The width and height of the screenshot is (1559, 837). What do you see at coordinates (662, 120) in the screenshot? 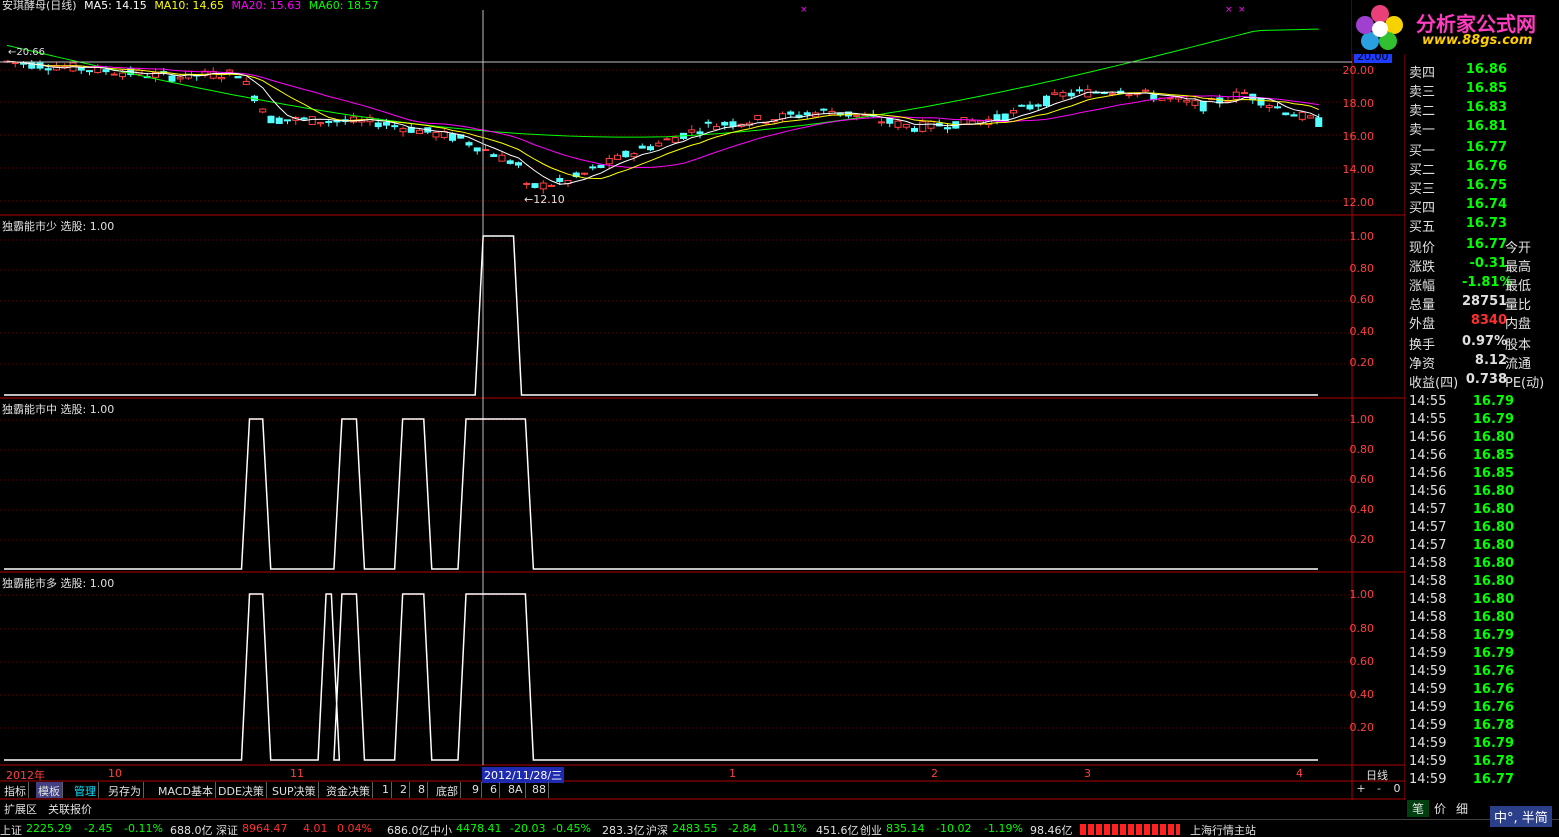
I see `ma10-line` at bounding box center [662, 120].